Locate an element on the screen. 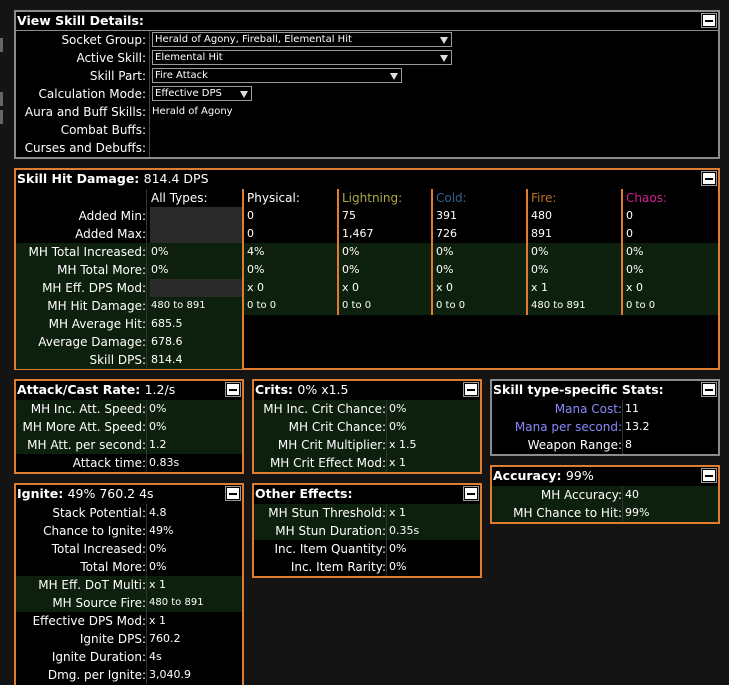 Image resolution: width=729 pixels, height=685 pixels. dropdown-select: Herald of Agony, Fireball, Elemental Hit is located at coordinates (302, 39).